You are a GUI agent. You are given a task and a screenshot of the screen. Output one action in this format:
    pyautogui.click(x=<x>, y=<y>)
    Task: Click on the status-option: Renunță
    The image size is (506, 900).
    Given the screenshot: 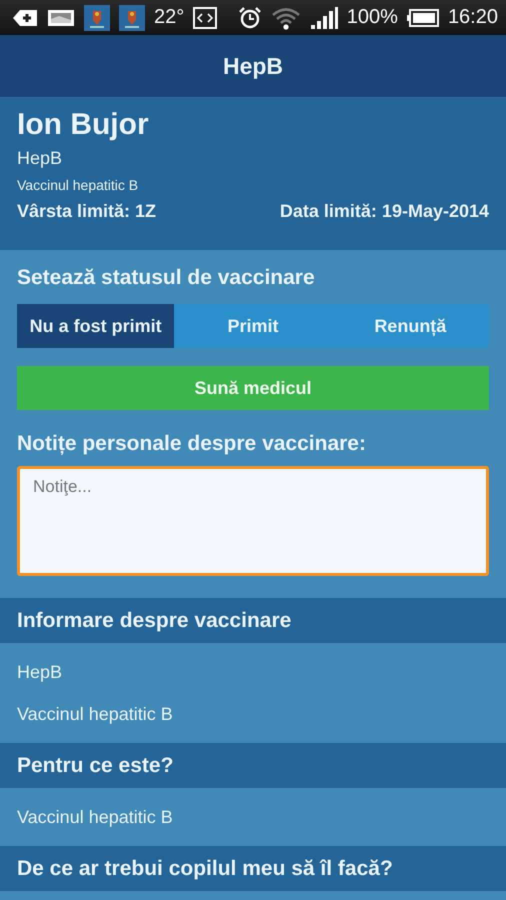 What is the action you would take?
    pyautogui.click(x=410, y=326)
    